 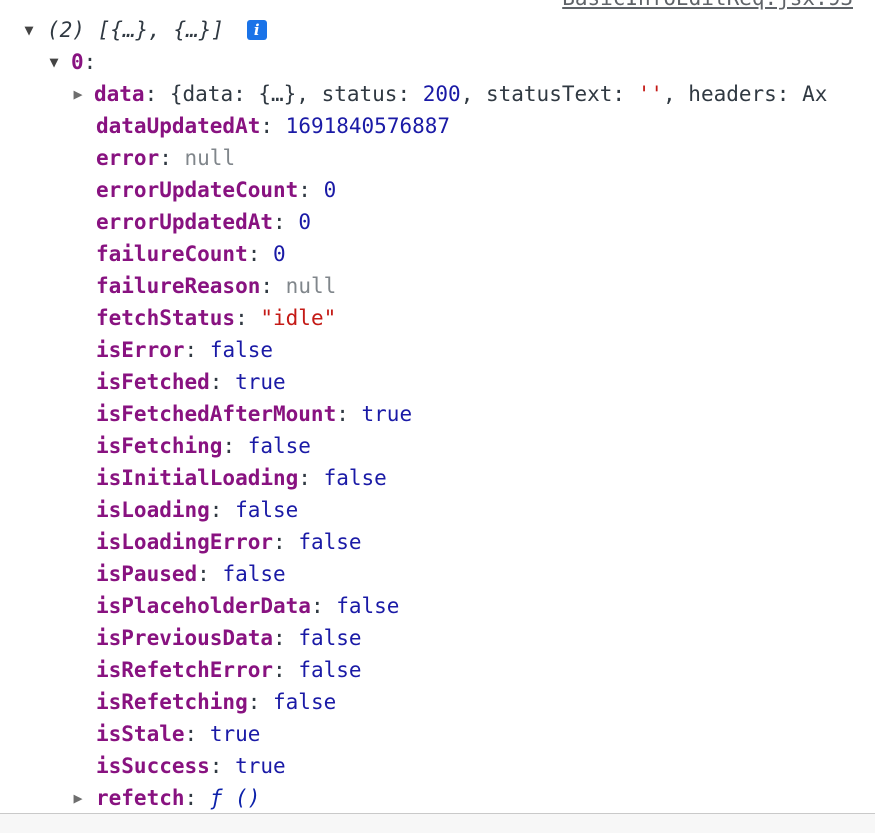 I want to click on property-key: isPaused, so click(x=147, y=574).